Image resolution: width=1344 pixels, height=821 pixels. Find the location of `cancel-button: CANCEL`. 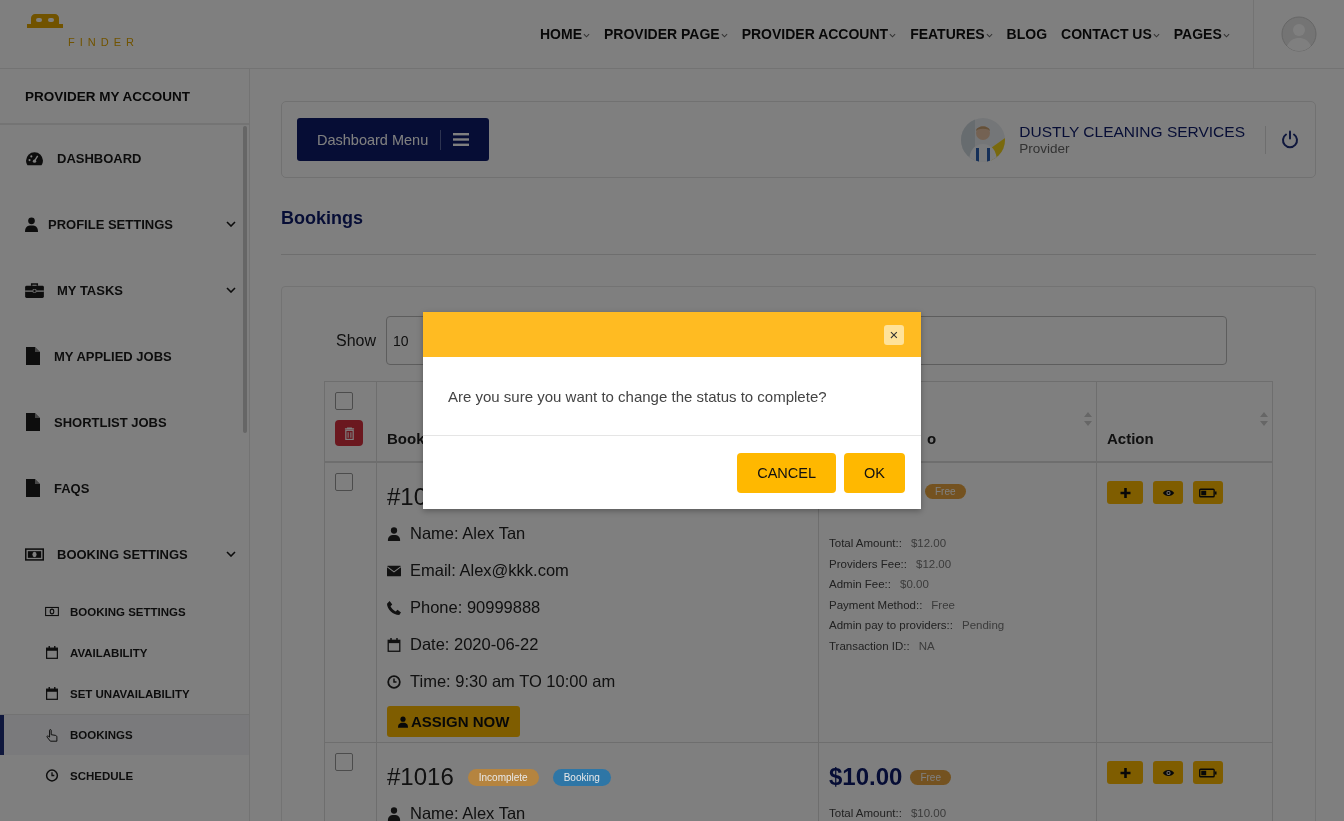

cancel-button: CANCEL is located at coordinates (787, 472).